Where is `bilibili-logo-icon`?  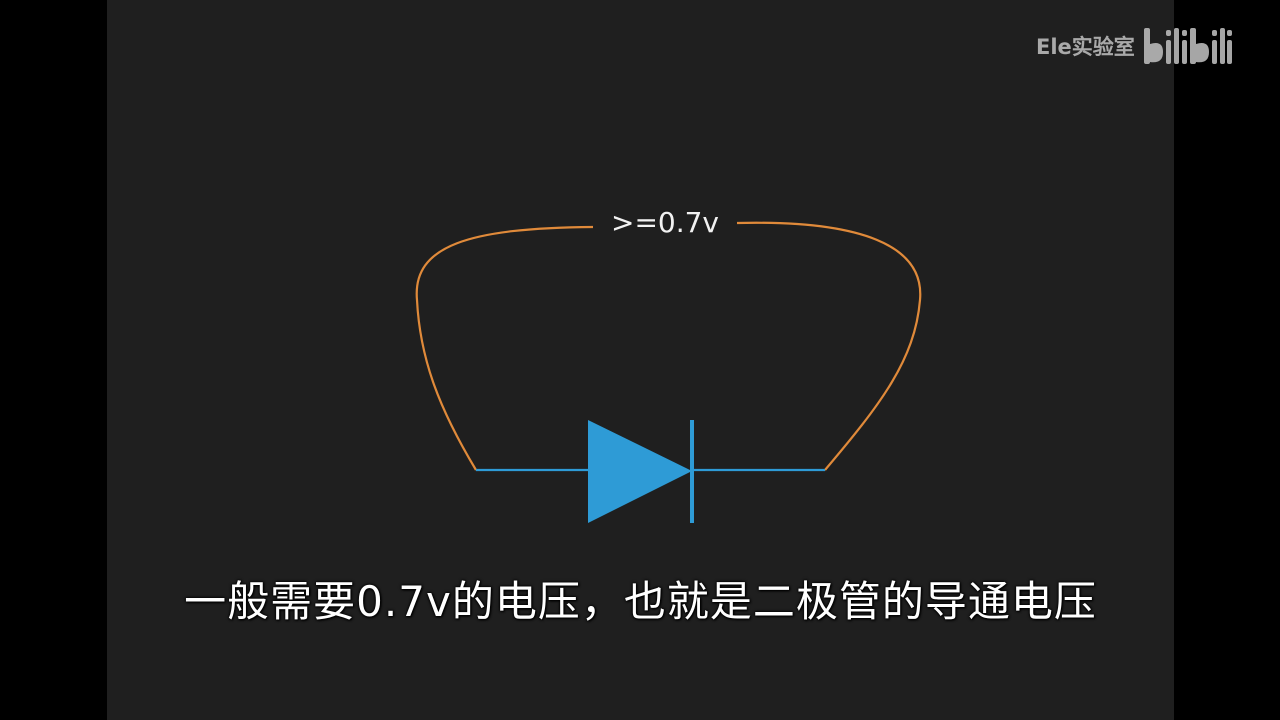 bilibili-logo-icon is located at coordinates (1187, 46).